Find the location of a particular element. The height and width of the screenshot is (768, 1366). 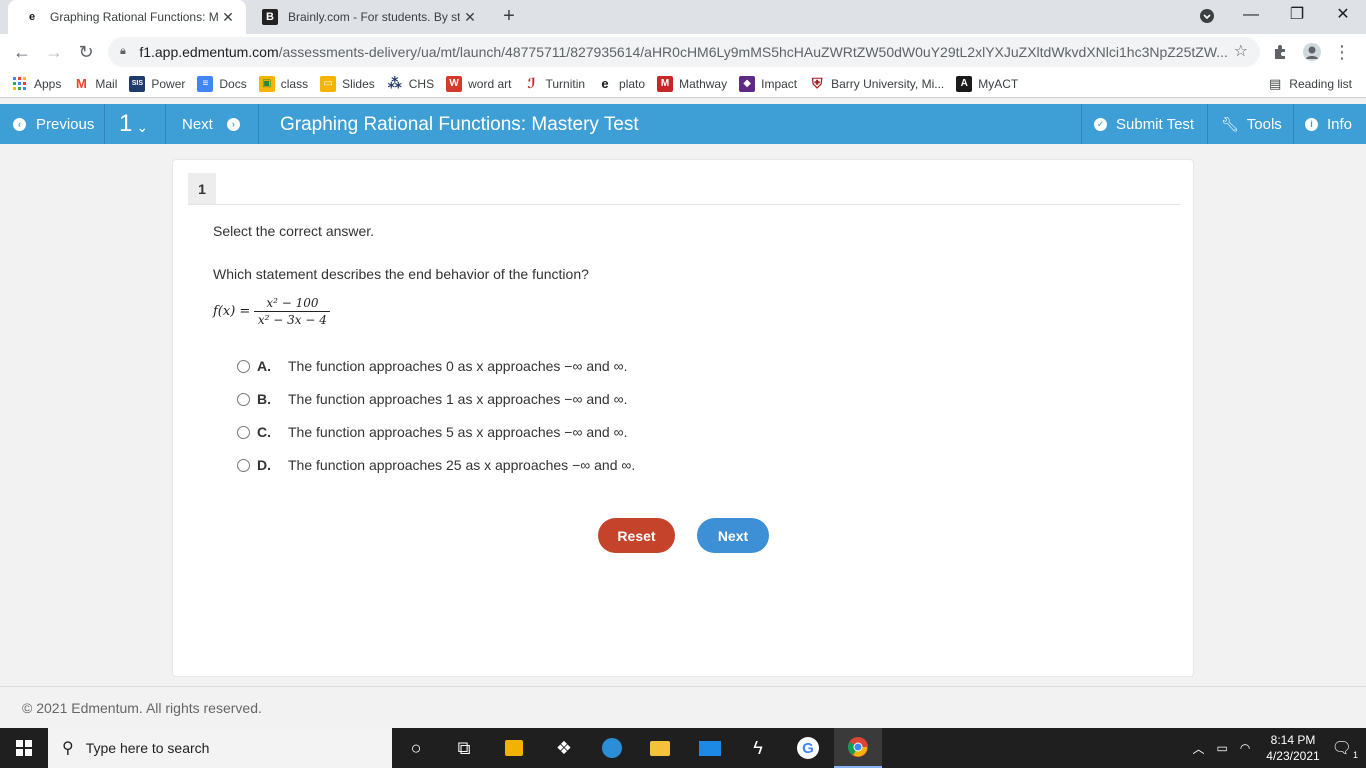

bookmark-myact: A MyACT is located at coordinates (987, 83).